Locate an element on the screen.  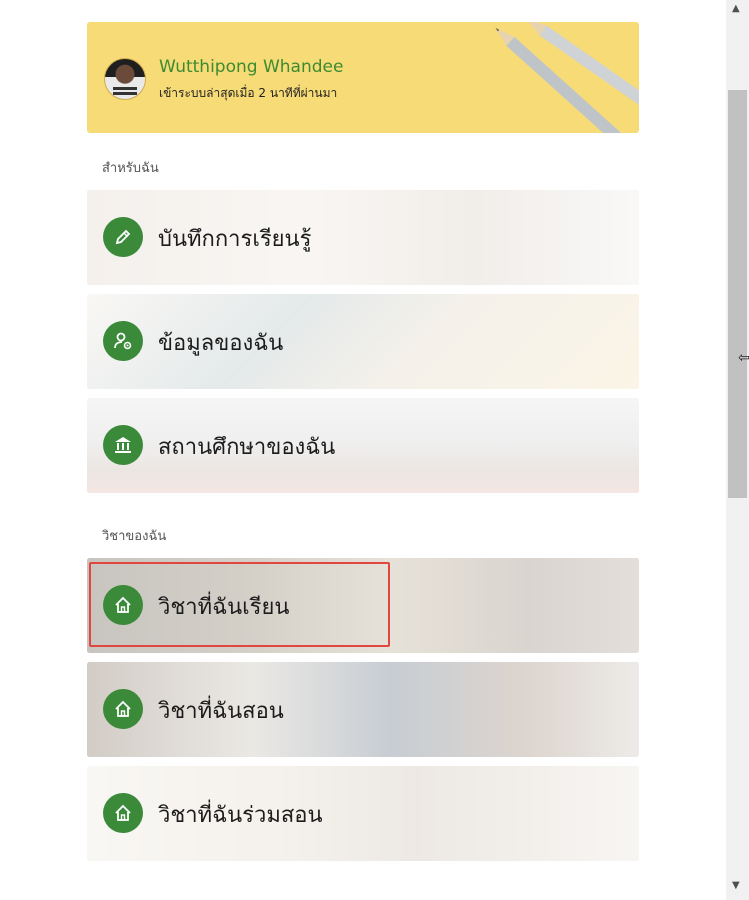
scroll-up-arrow-icon: ▲ is located at coordinates (736, 8).